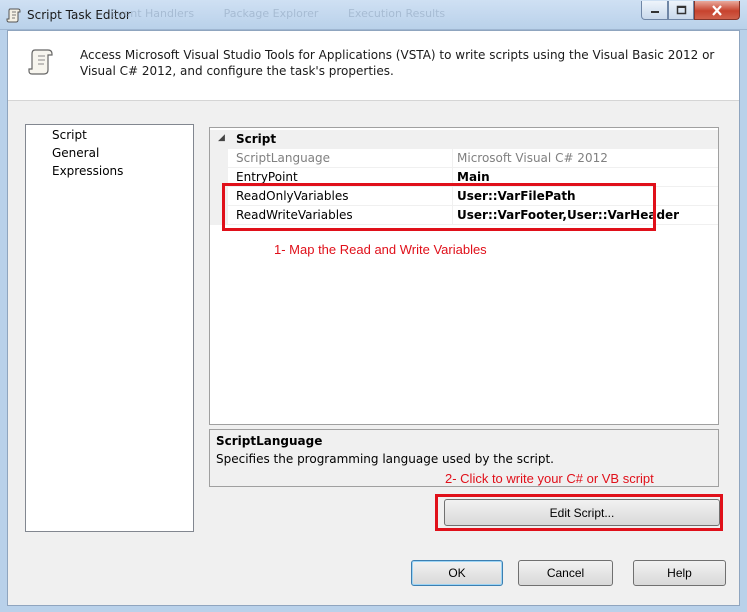  I want to click on ok-button: OK, so click(457, 573).